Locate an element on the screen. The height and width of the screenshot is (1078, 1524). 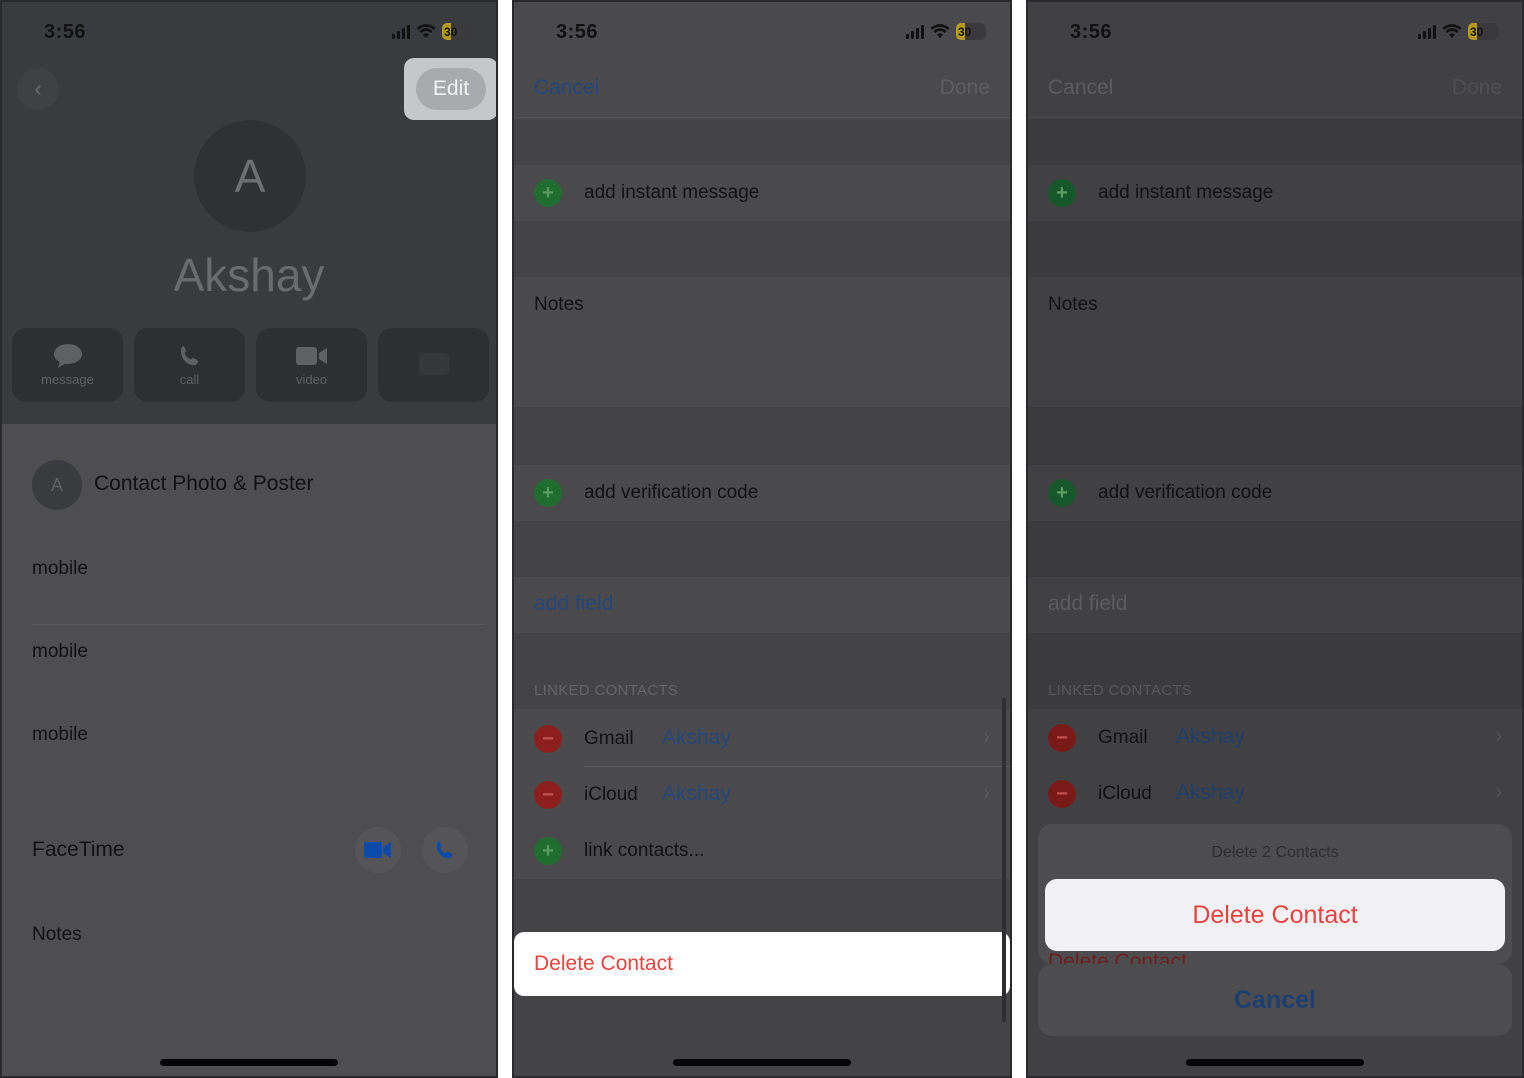
mail-action-button is located at coordinates (433, 365).